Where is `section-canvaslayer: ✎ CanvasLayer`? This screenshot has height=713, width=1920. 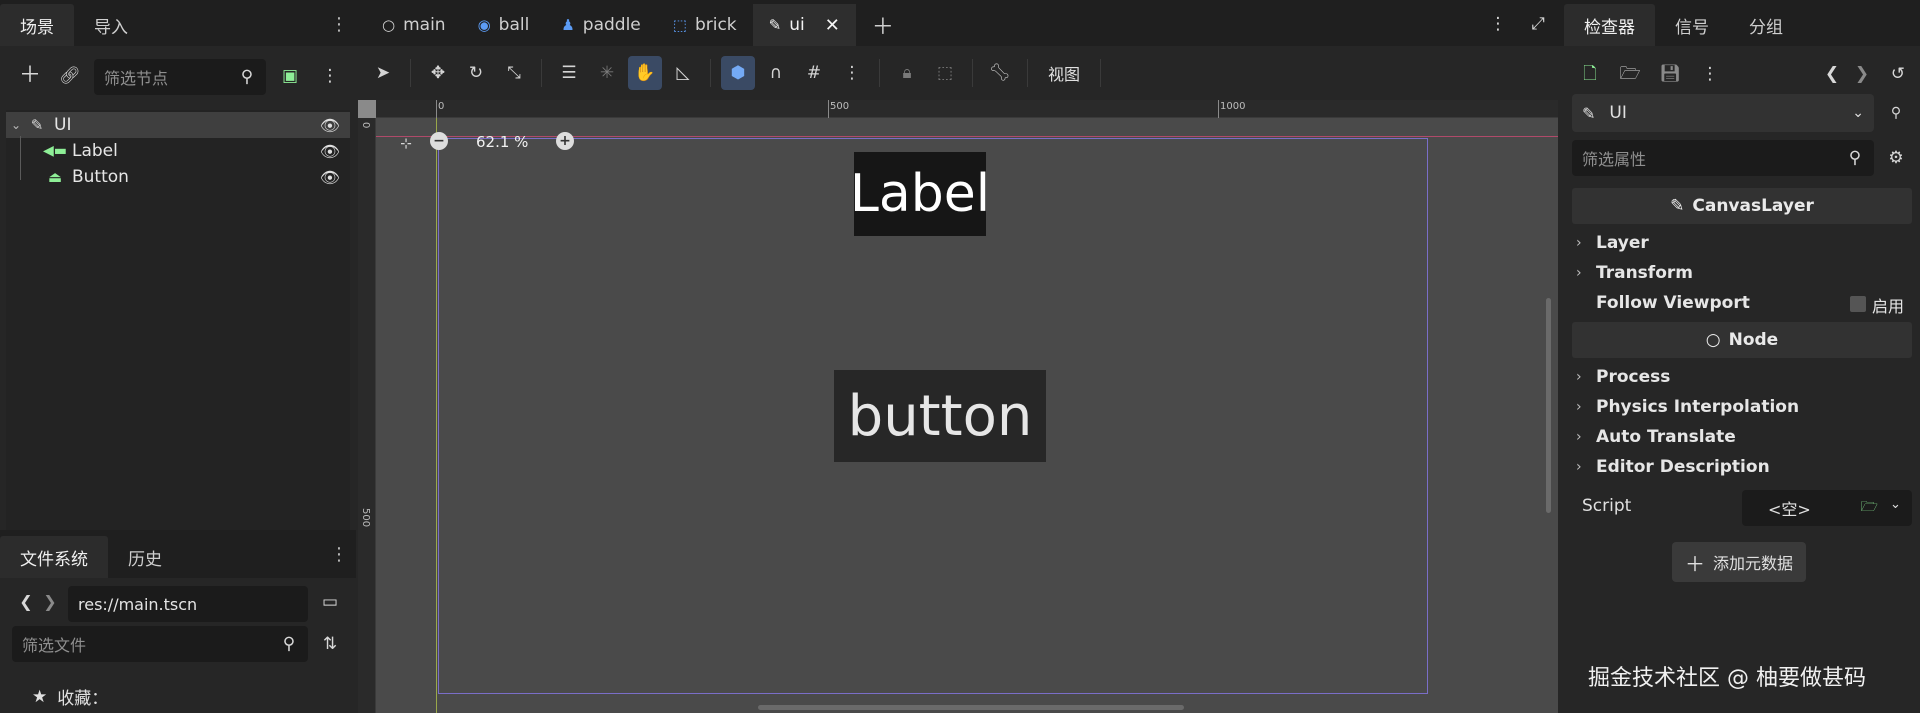
section-canvaslayer: ✎ CanvasLayer is located at coordinates (1742, 206).